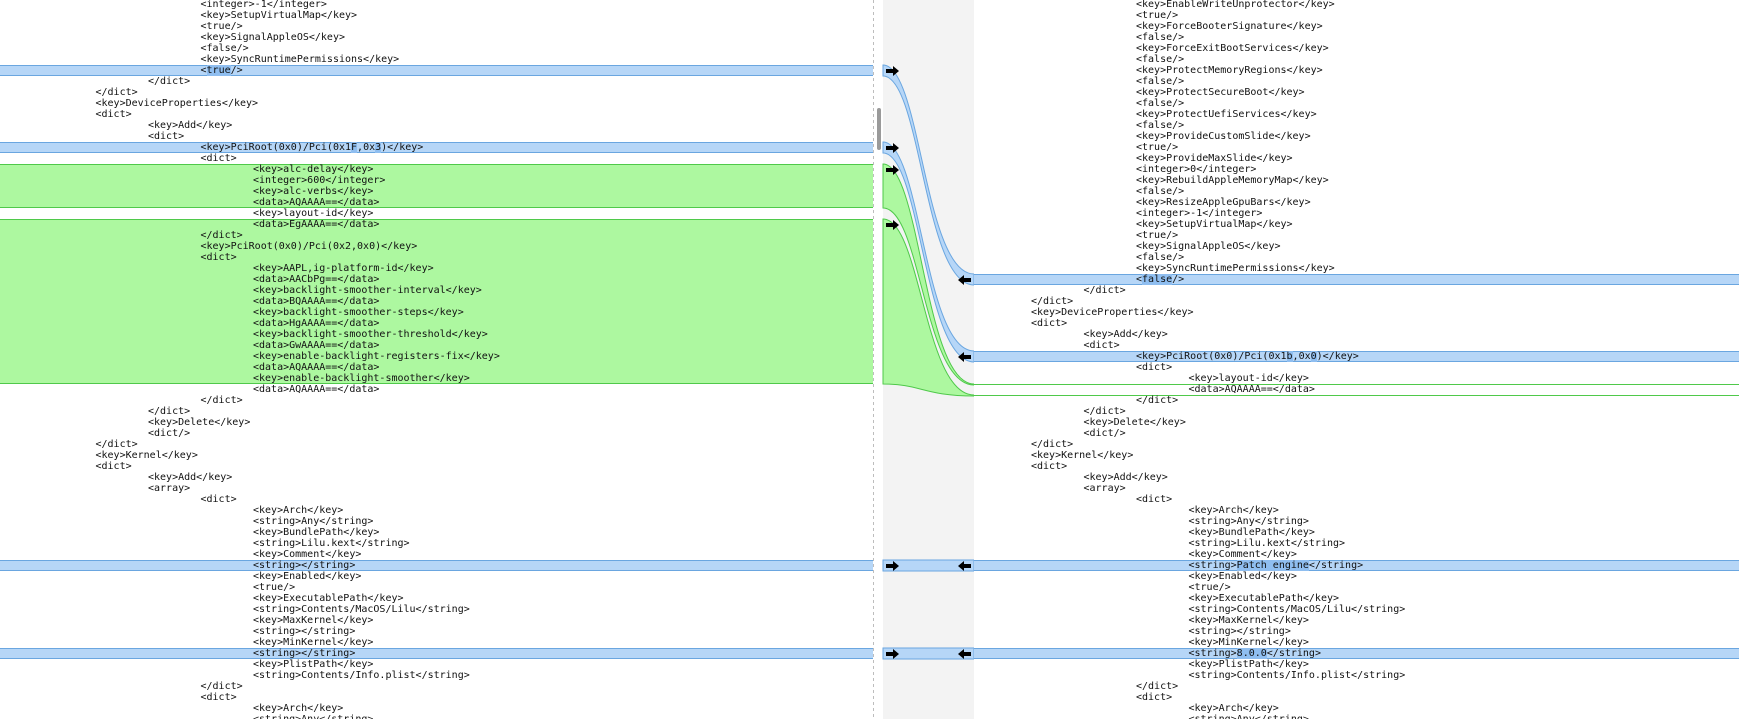  What do you see at coordinates (316, 301) in the screenshot?
I see `code-line: <data>BQAAAA==</data>` at bounding box center [316, 301].